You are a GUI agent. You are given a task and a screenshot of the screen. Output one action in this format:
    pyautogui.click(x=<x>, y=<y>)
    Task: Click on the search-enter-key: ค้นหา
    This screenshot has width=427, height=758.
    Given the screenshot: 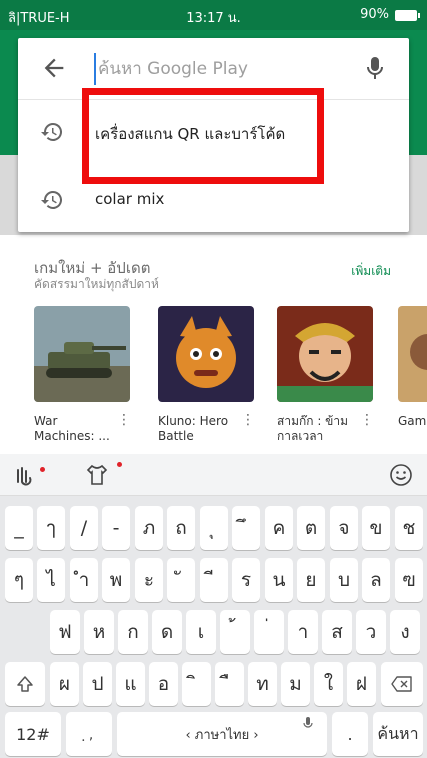 What is the action you would take?
    pyautogui.click(x=398, y=734)
    